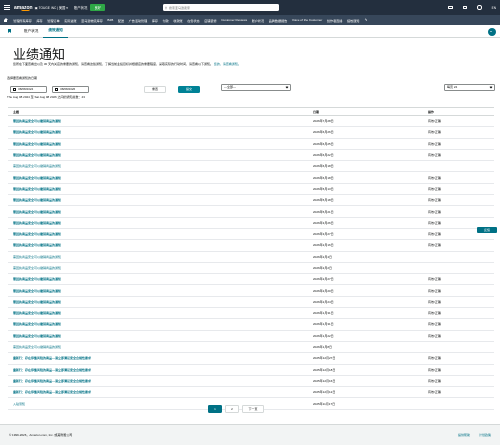  Describe the element at coordinates (121, 20) in the screenshot. I see `nav-item: 配送` at that location.